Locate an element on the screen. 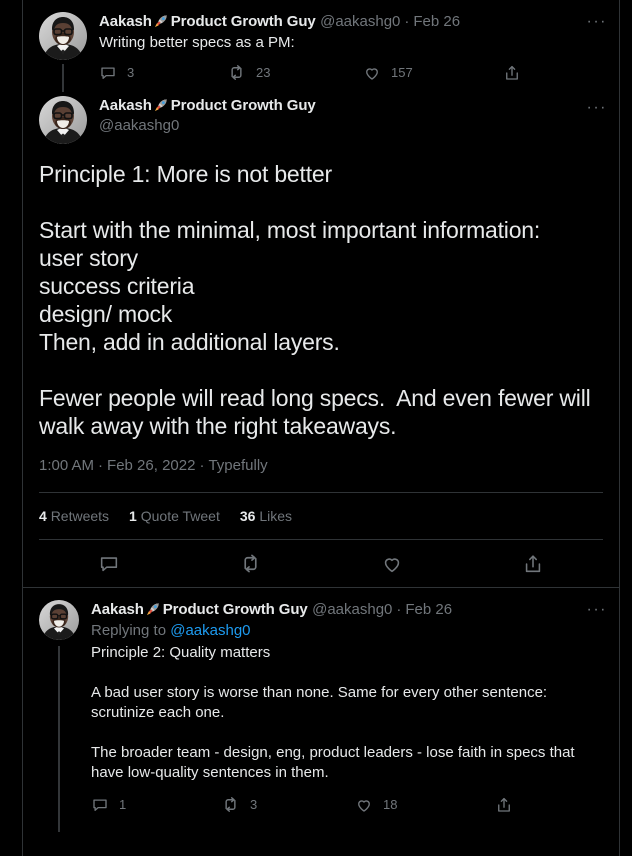 This screenshot has height=856, width=632. quote-tweets-label: Quote Tweet is located at coordinates (180, 516).